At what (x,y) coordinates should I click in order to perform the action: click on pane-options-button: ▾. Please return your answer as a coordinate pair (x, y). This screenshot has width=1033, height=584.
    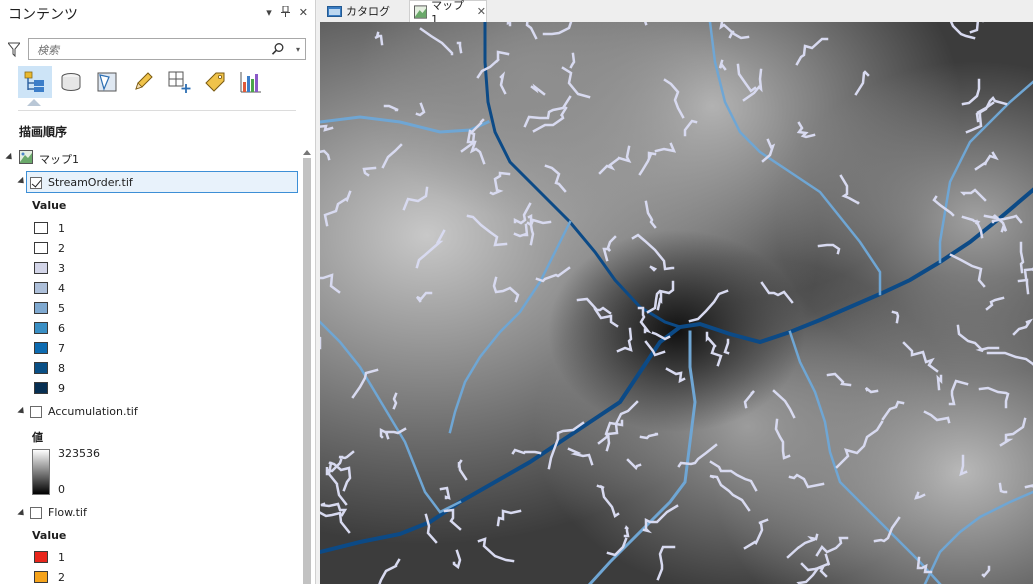
    Looking at the image, I should click on (269, 13).